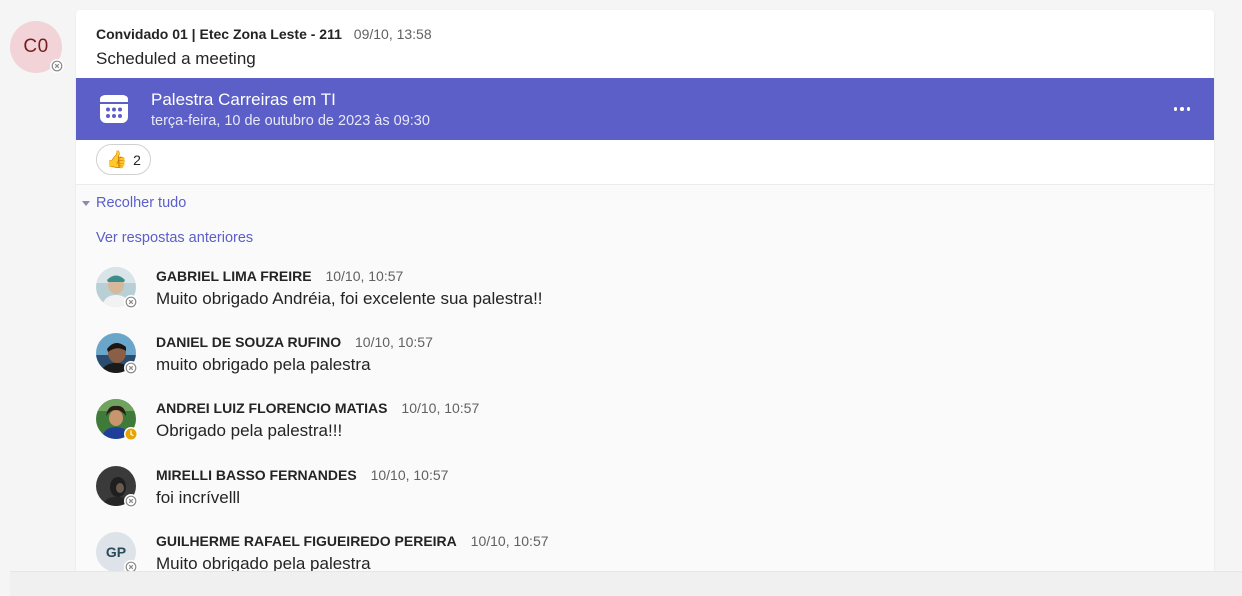 The image size is (1242, 596). Describe the element at coordinates (272, 408) in the screenshot. I see `reply-author: ANDREI LUIZ FLORENCIO MATIAS` at that location.